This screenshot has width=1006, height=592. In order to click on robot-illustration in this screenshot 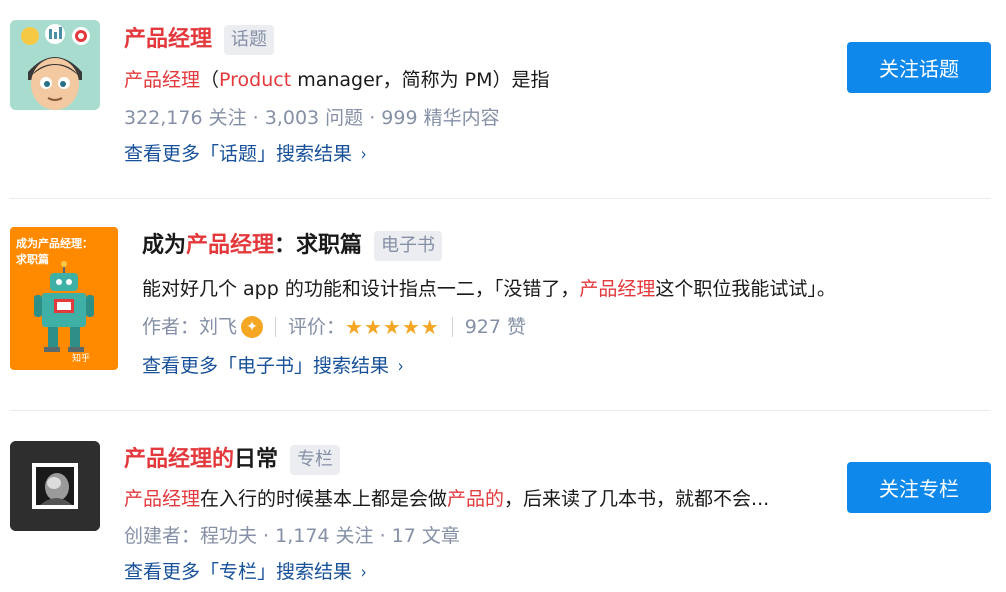, I will do `click(64, 306)`.